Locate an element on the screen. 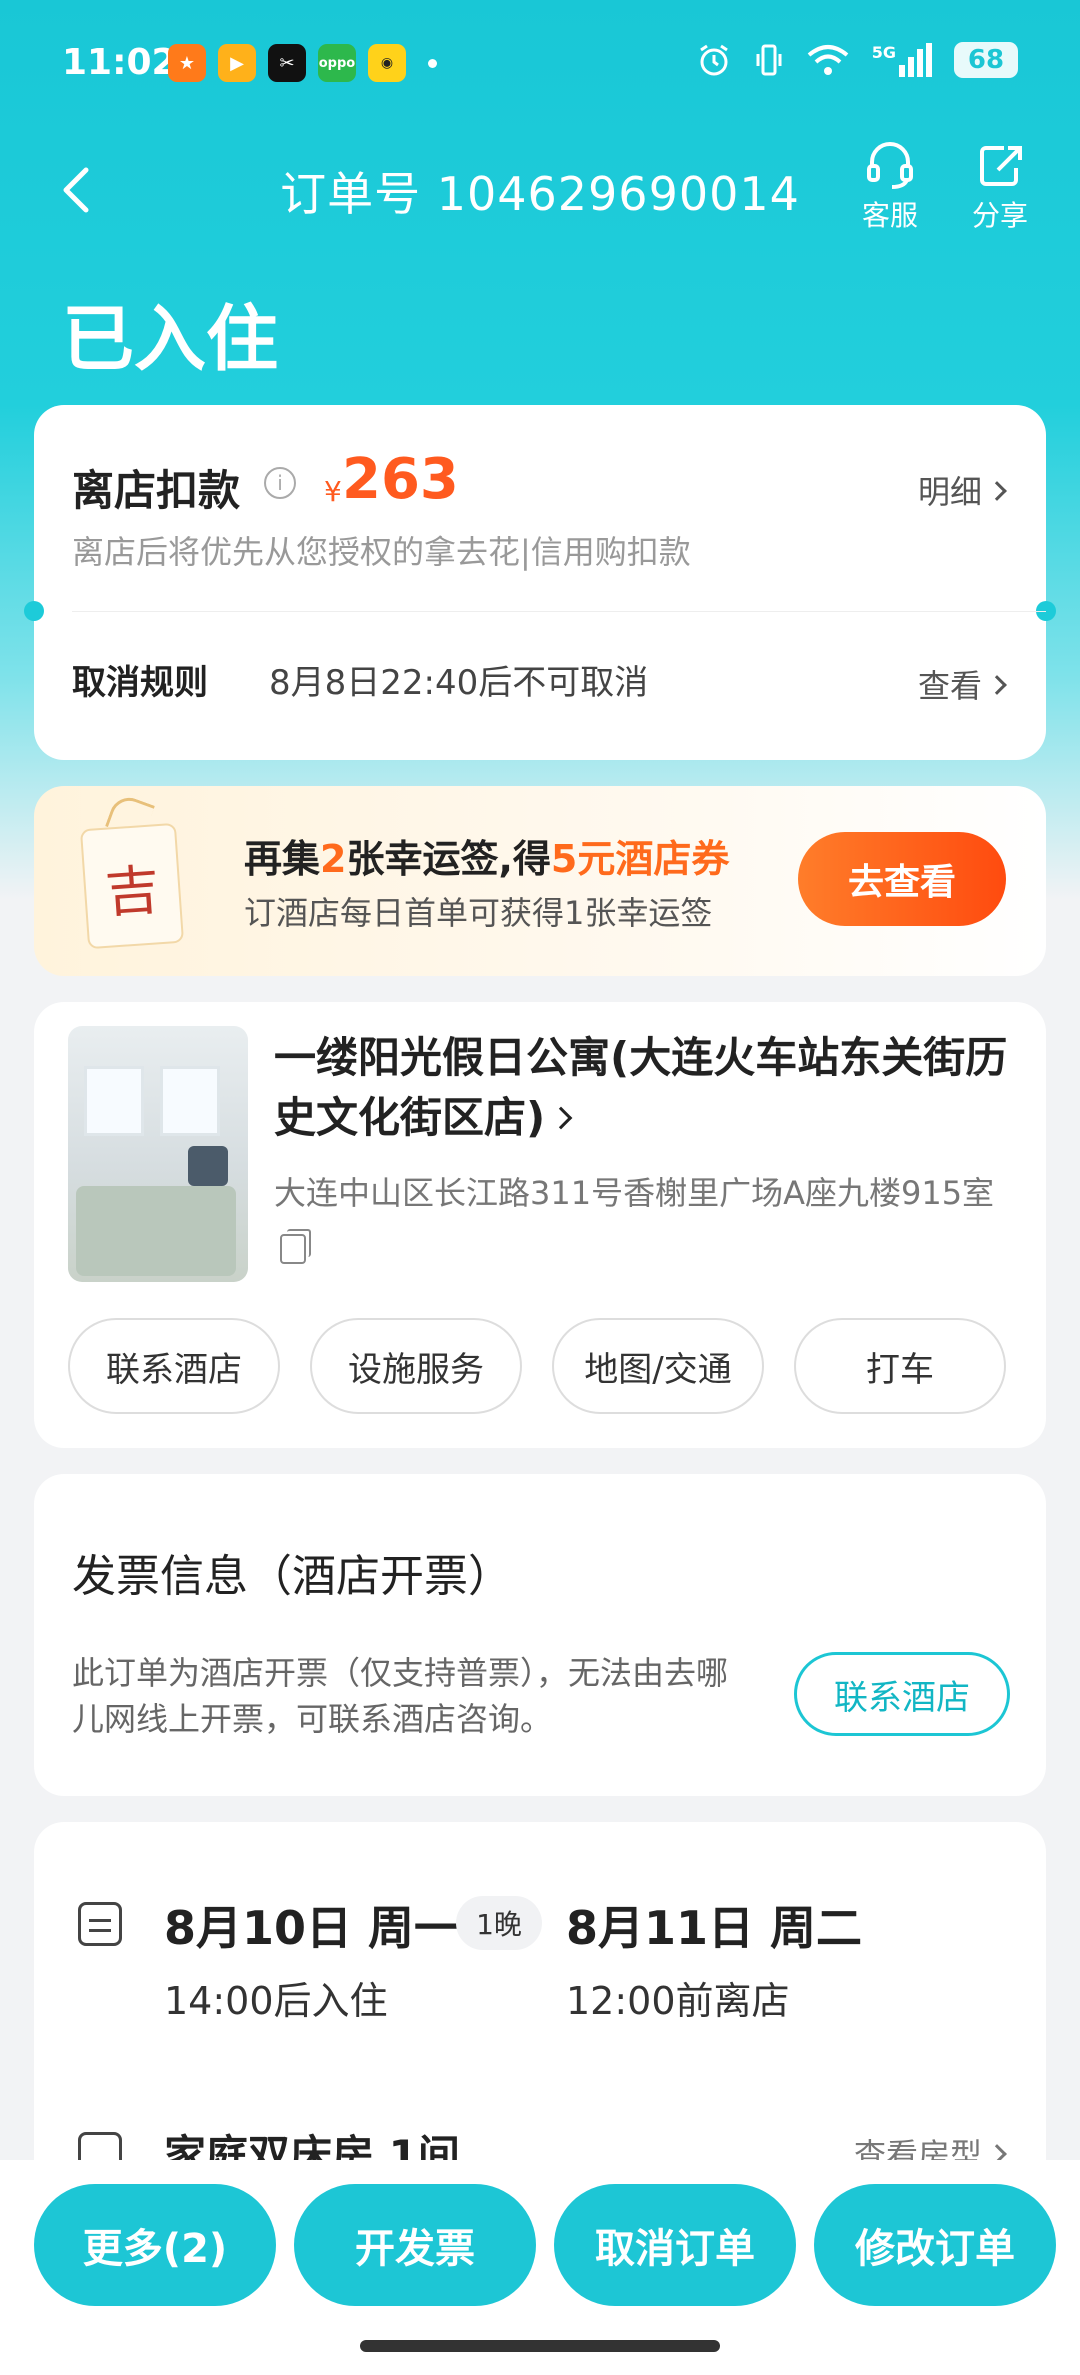  nights-badge: 1晚 is located at coordinates (499, 1923).